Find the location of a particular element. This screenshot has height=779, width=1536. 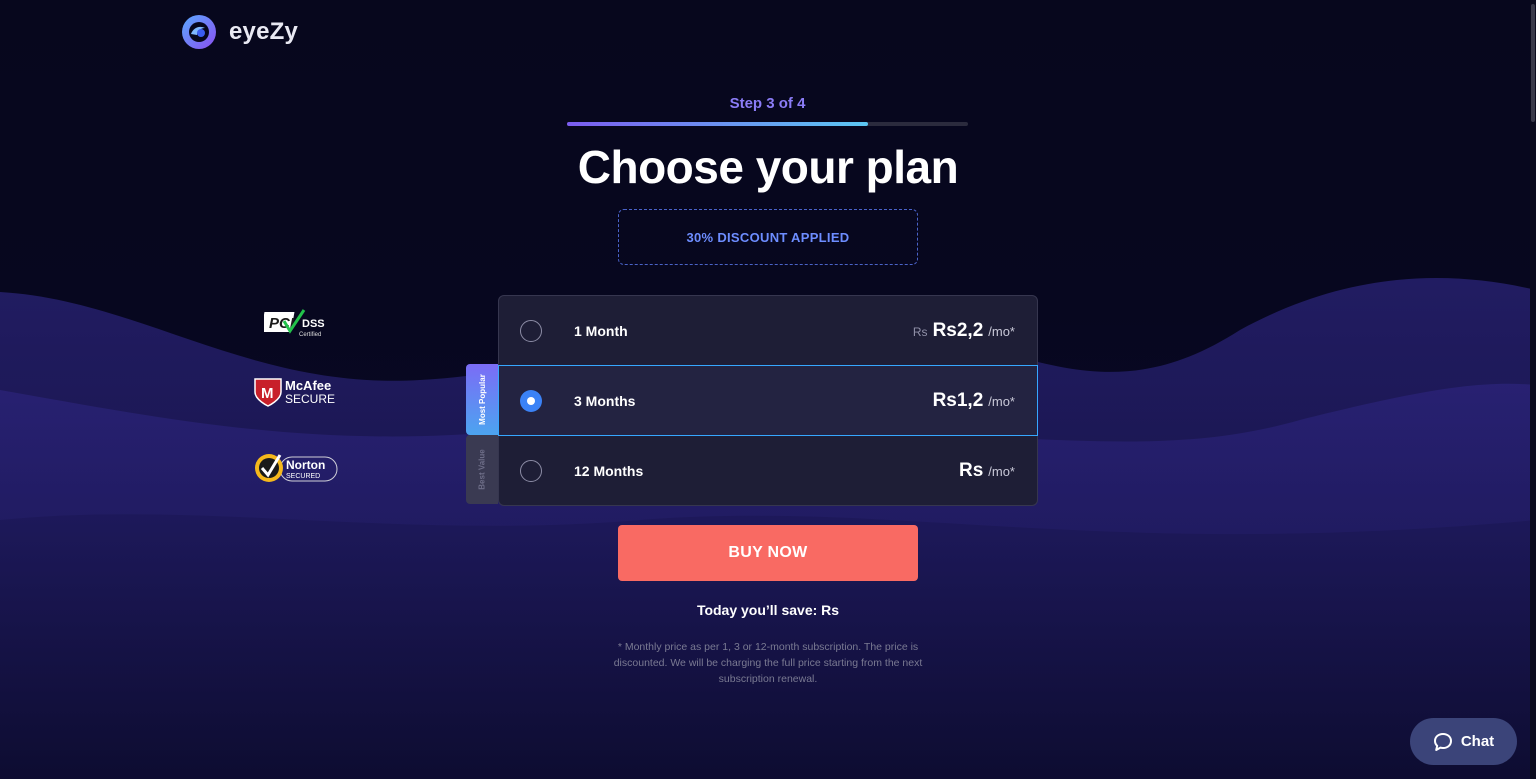

step-indicator: Step 3 of 4 is located at coordinates (767, 103).